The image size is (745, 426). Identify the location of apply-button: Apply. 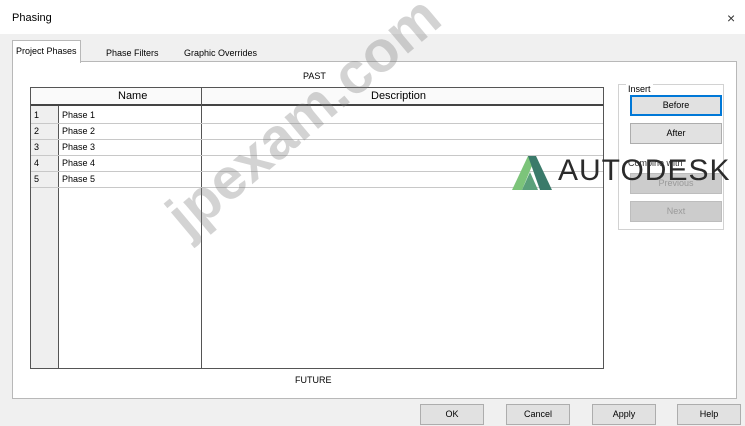
(624, 414).